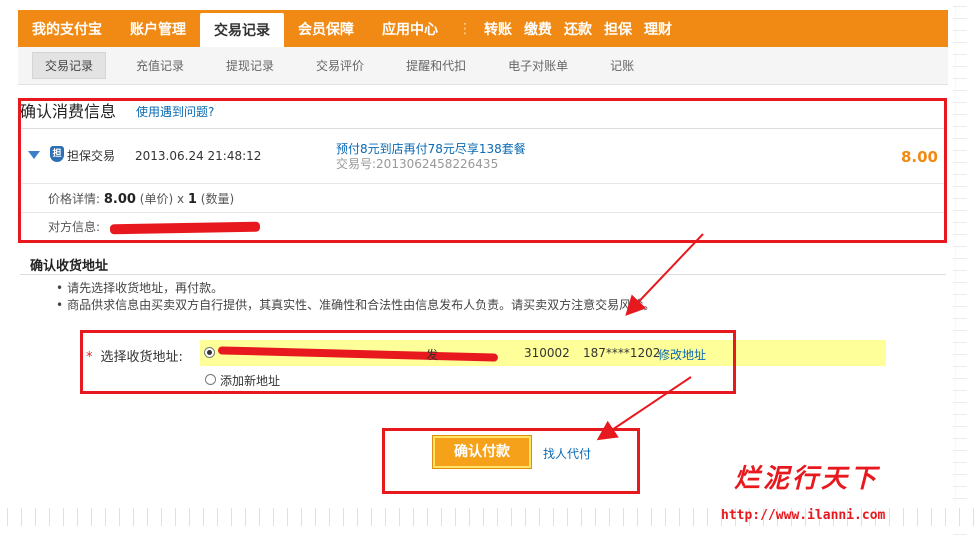  What do you see at coordinates (664, 274) in the screenshot?
I see `arrow-to-address` at bounding box center [664, 274].